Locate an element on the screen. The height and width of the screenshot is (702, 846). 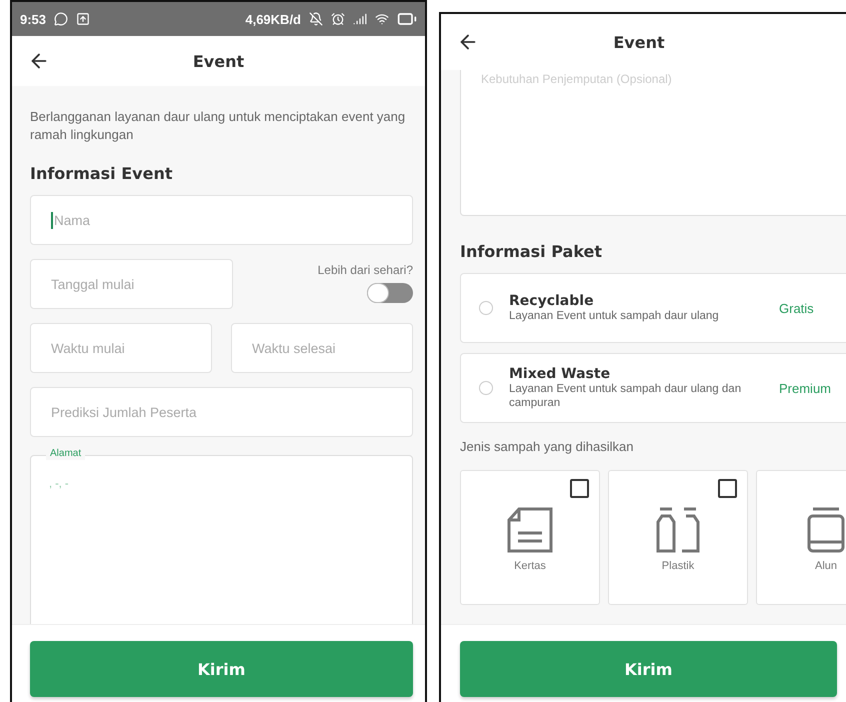
waste-tile: Plastik is located at coordinates (678, 537).